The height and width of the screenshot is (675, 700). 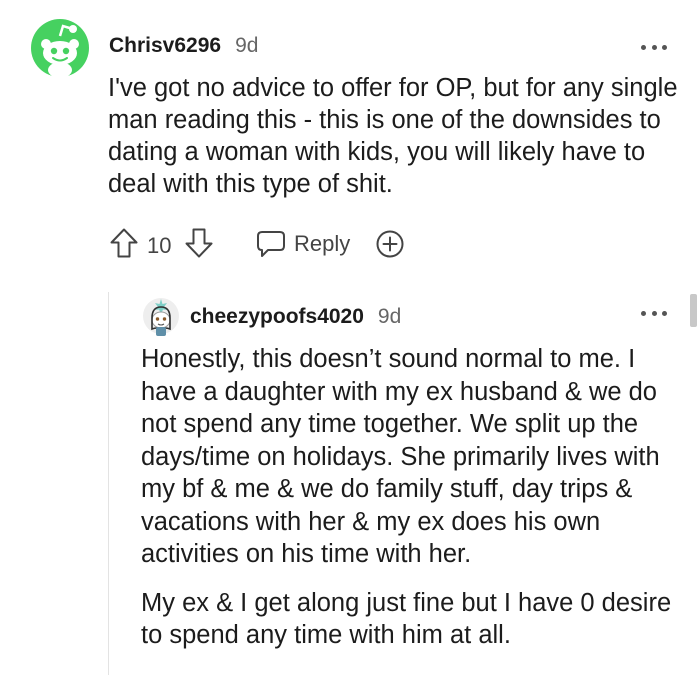 I want to click on upvote-arrow-icon, so click(x=124, y=243).